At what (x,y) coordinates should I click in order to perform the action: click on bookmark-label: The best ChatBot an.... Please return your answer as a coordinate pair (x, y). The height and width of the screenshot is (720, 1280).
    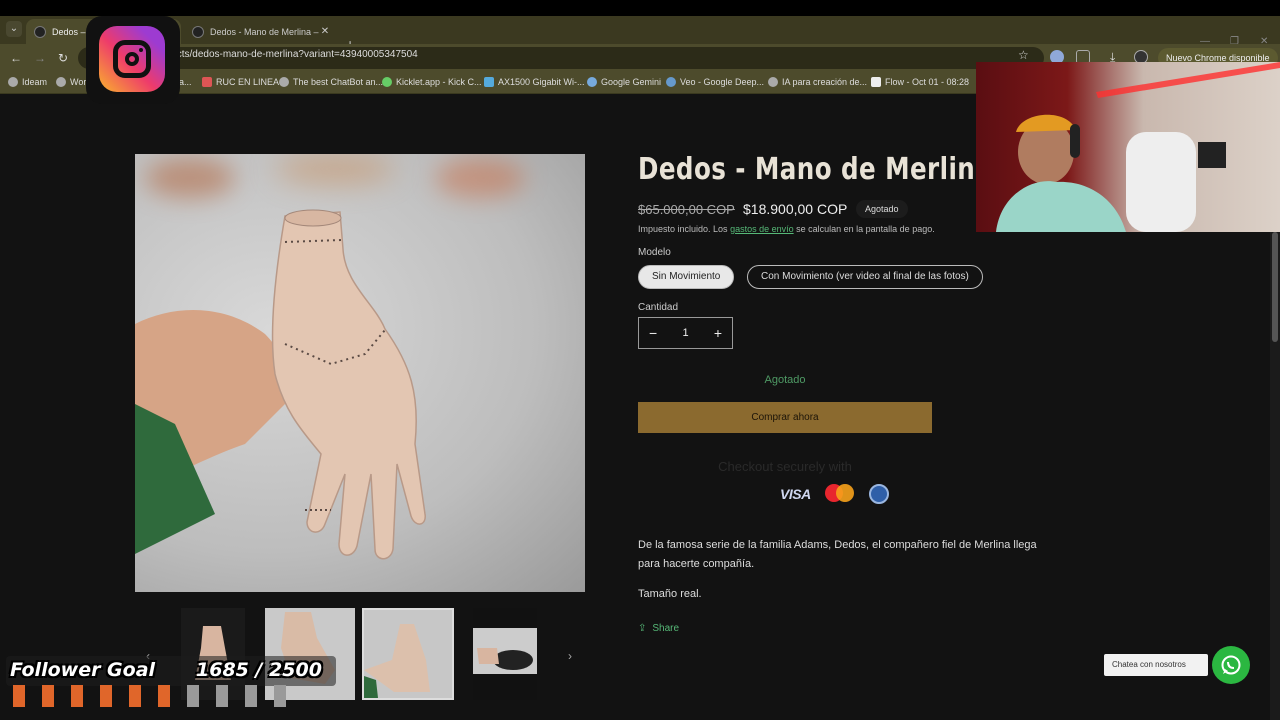
    Looking at the image, I should click on (338, 82).